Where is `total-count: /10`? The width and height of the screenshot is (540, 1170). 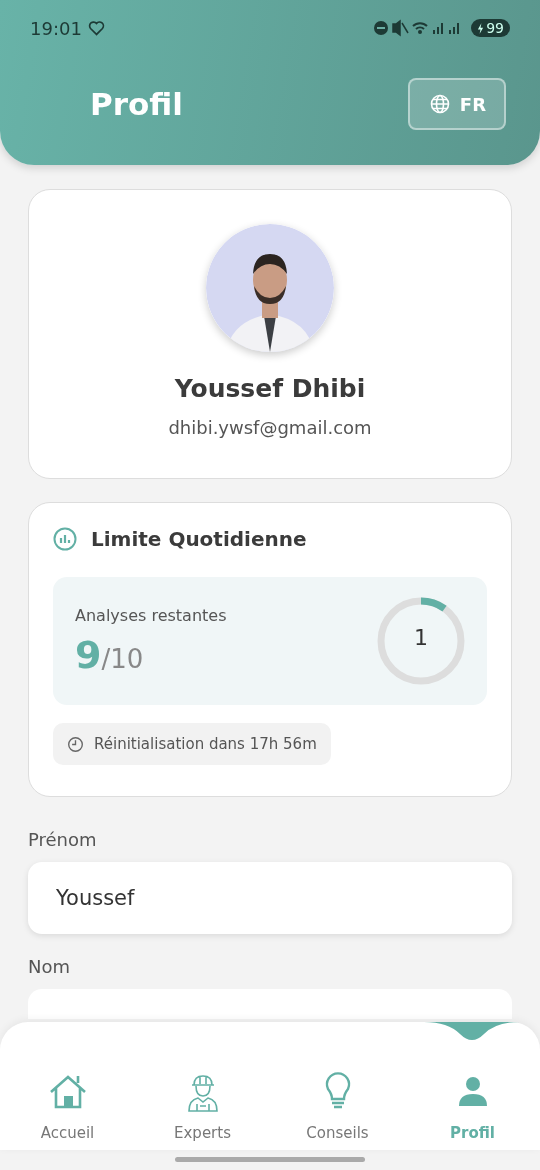
total-count: /10 is located at coordinates (122, 658).